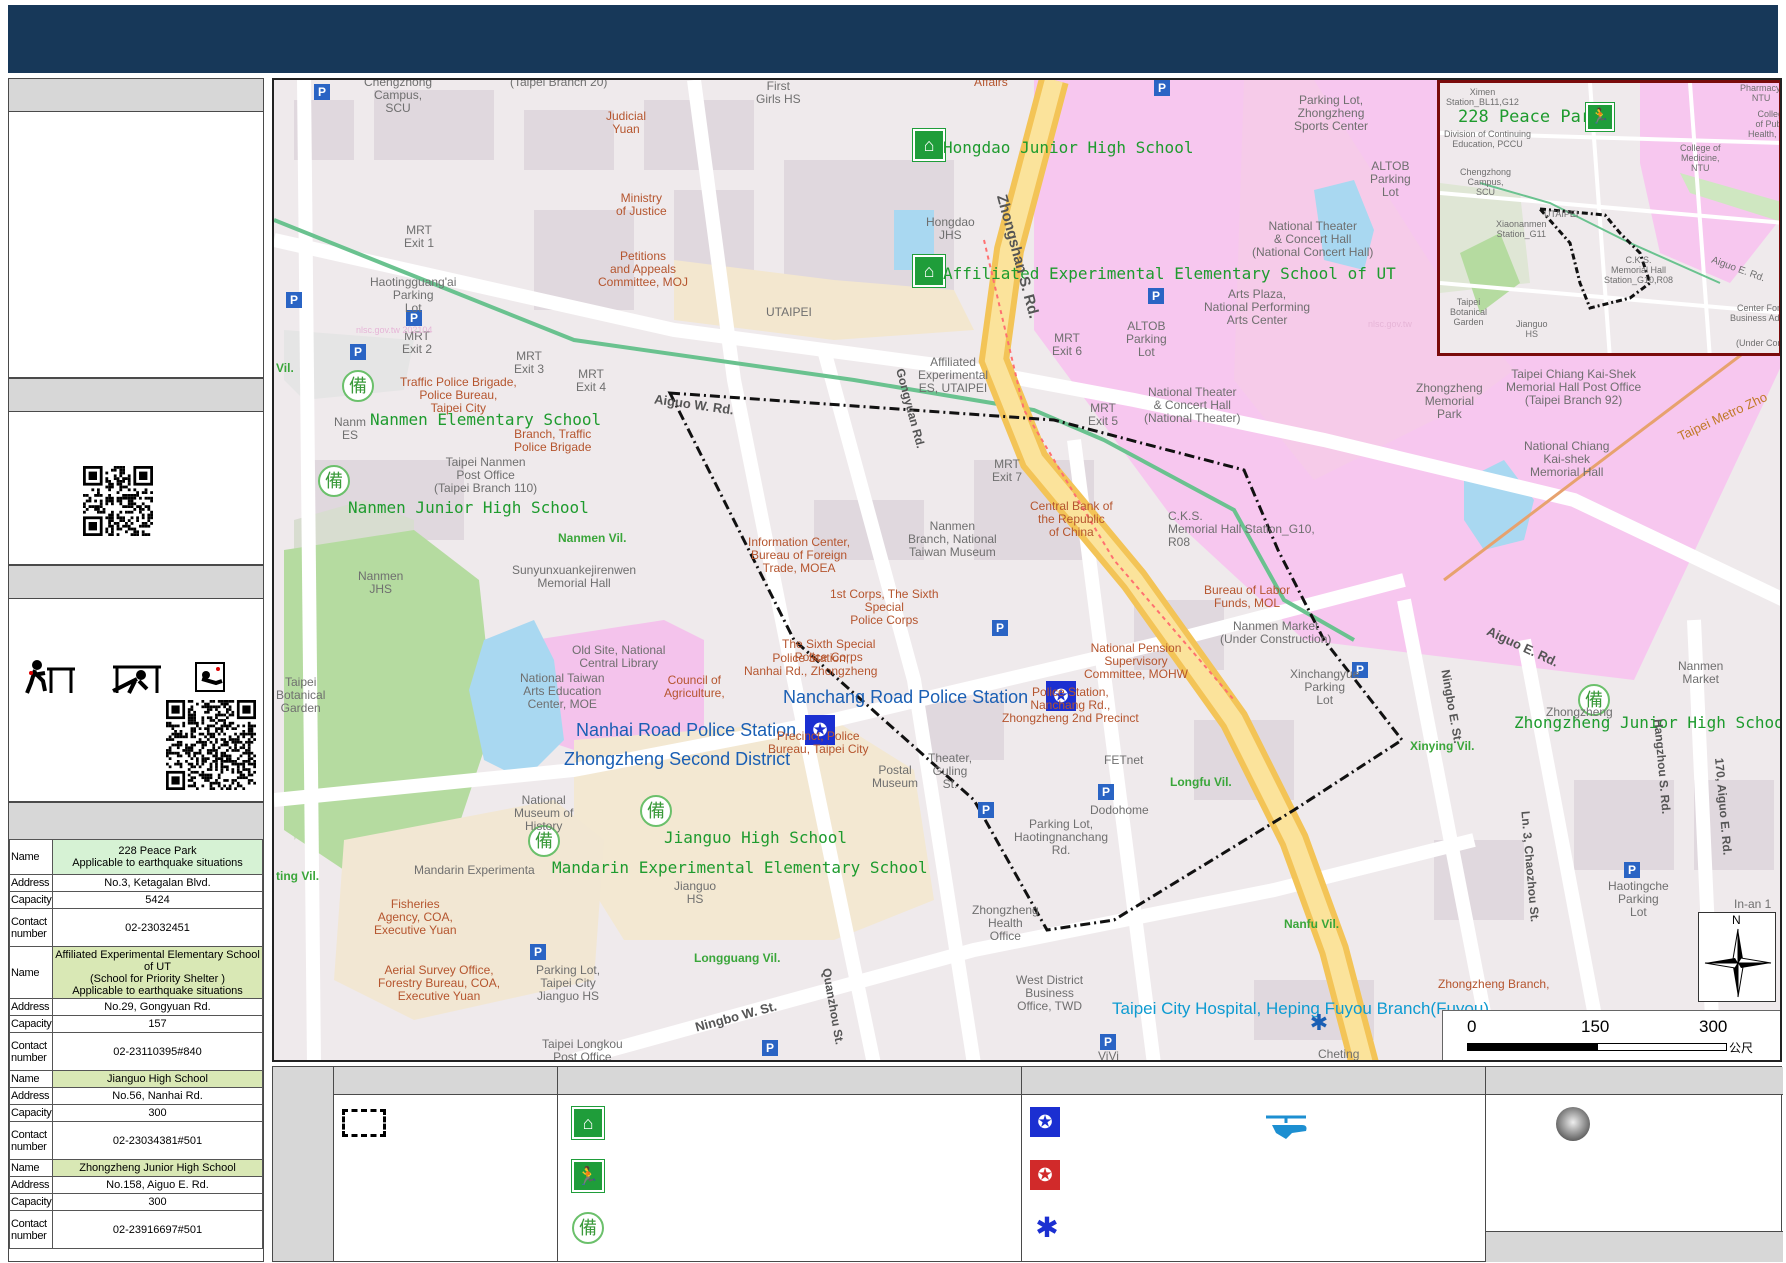  Describe the element at coordinates (118, 501) in the screenshot. I see `qr-code-icon` at that location.